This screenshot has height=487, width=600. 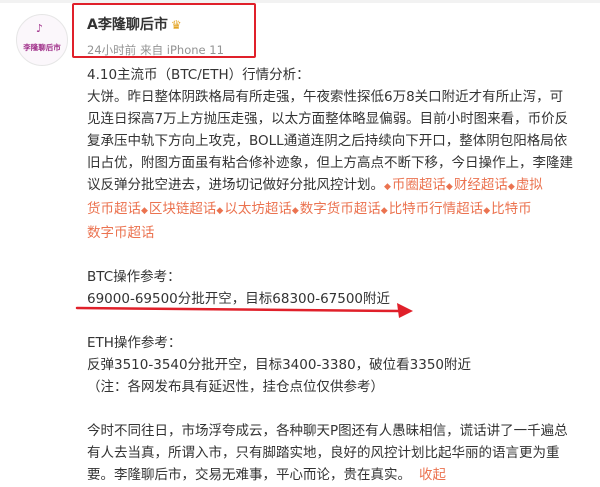 What do you see at coordinates (325, 97) in the screenshot?
I see `body-line: 大饼。昨日整体阴跌格局有所走强，午夜索性探低6万8关口附近才有所止泻，可` at bounding box center [325, 97].